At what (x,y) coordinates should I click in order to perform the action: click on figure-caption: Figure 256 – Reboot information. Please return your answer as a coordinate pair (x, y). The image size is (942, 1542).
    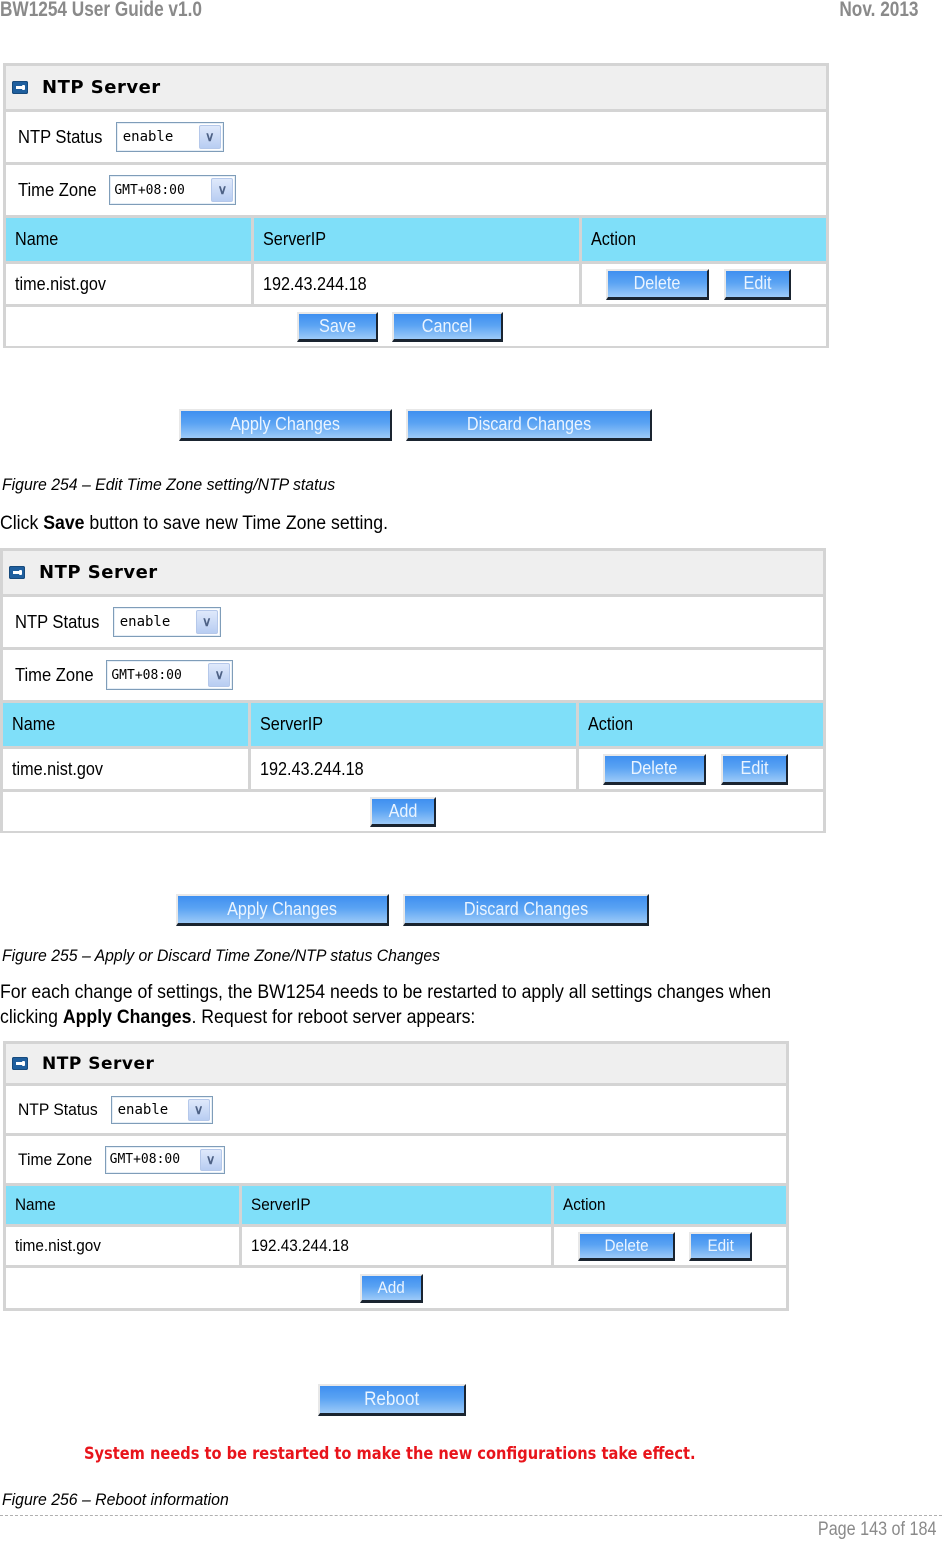
    Looking at the image, I should click on (115, 1499).